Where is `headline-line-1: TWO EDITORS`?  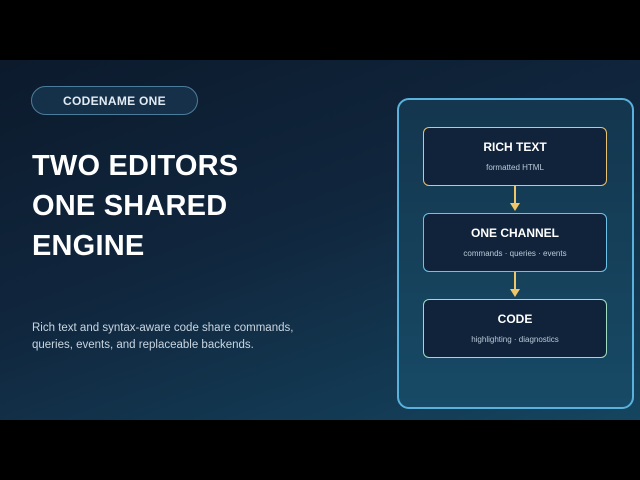 headline-line-1: TWO EDITORS is located at coordinates (135, 166).